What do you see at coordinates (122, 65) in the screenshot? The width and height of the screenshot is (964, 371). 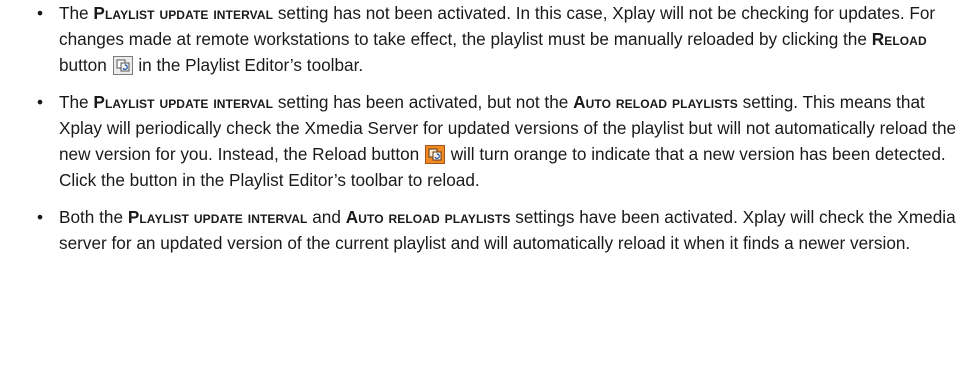 I see `reload-icon` at bounding box center [122, 65].